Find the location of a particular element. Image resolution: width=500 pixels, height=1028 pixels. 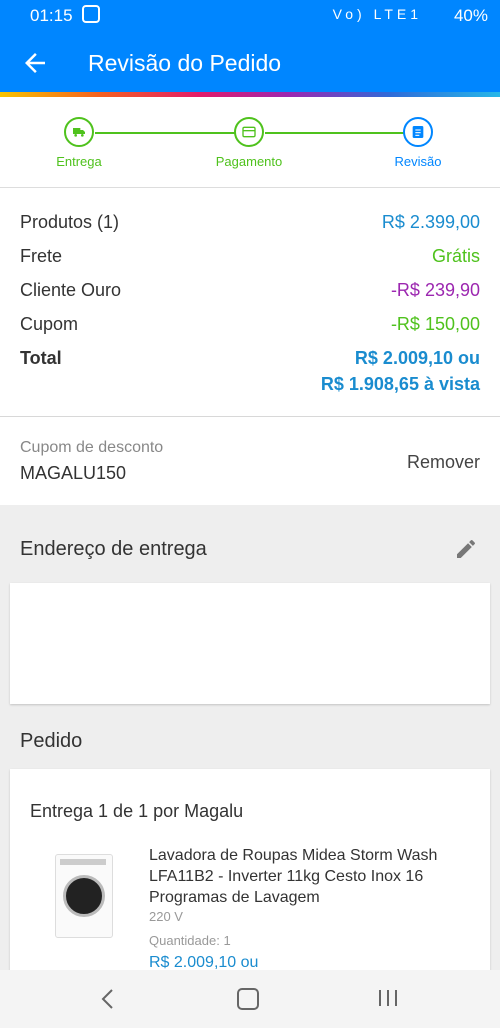

gold-client-value: -R$ 239,90 is located at coordinates (435, 290).